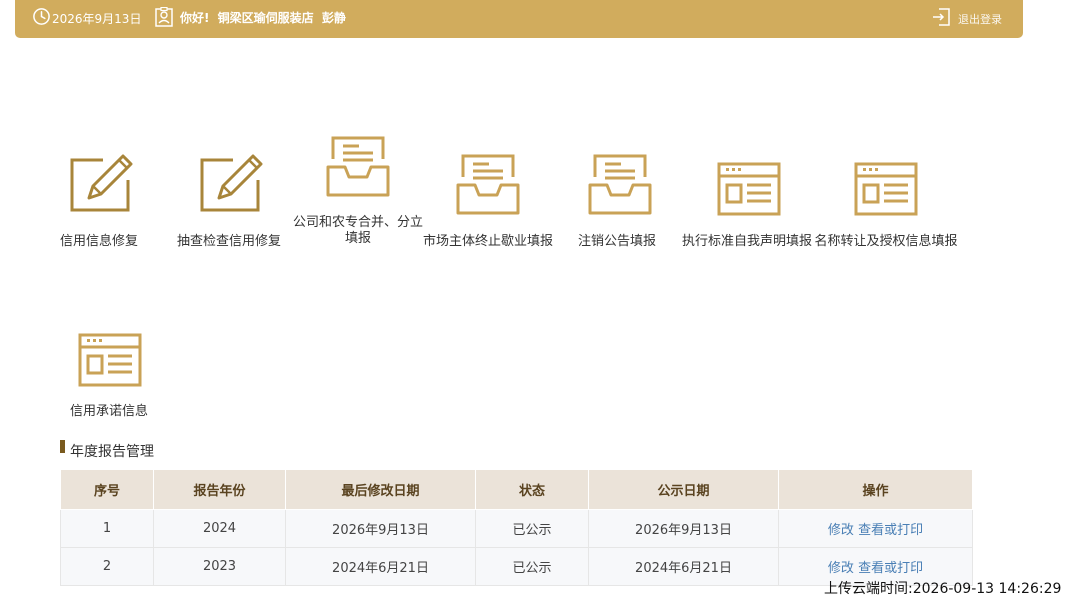 The height and width of the screenshot is (600, 1074). What do you see at coordinates (107, 528) in the screenshot?
I see `cell-no: 1` at bounding box center [107, 528].